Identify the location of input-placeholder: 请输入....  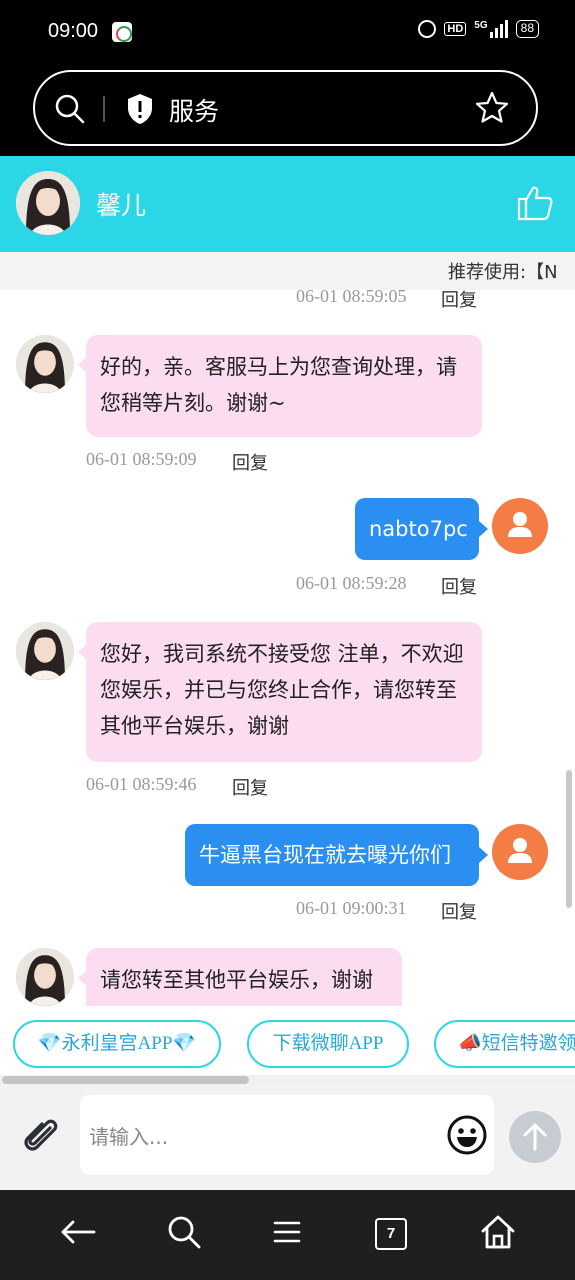
(129, 1137).